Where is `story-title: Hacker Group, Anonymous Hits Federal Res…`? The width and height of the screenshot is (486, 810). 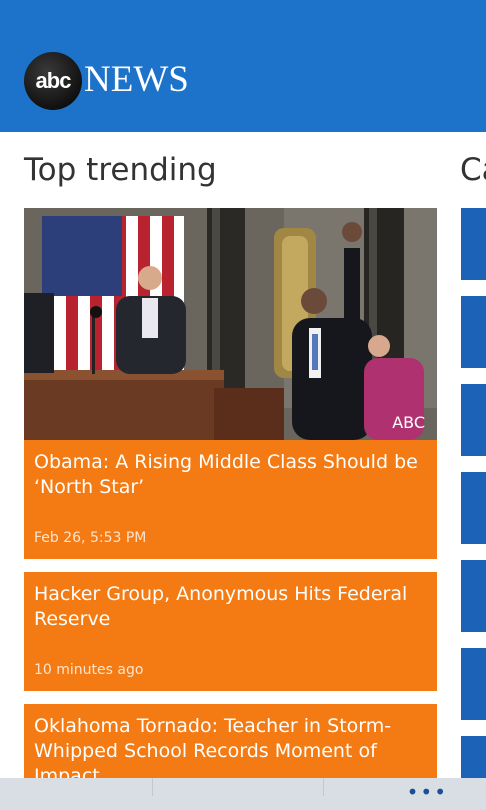
story-title: Hacker Group, Anonymous Hits Federal Res… is located at coordinates (221, 606).